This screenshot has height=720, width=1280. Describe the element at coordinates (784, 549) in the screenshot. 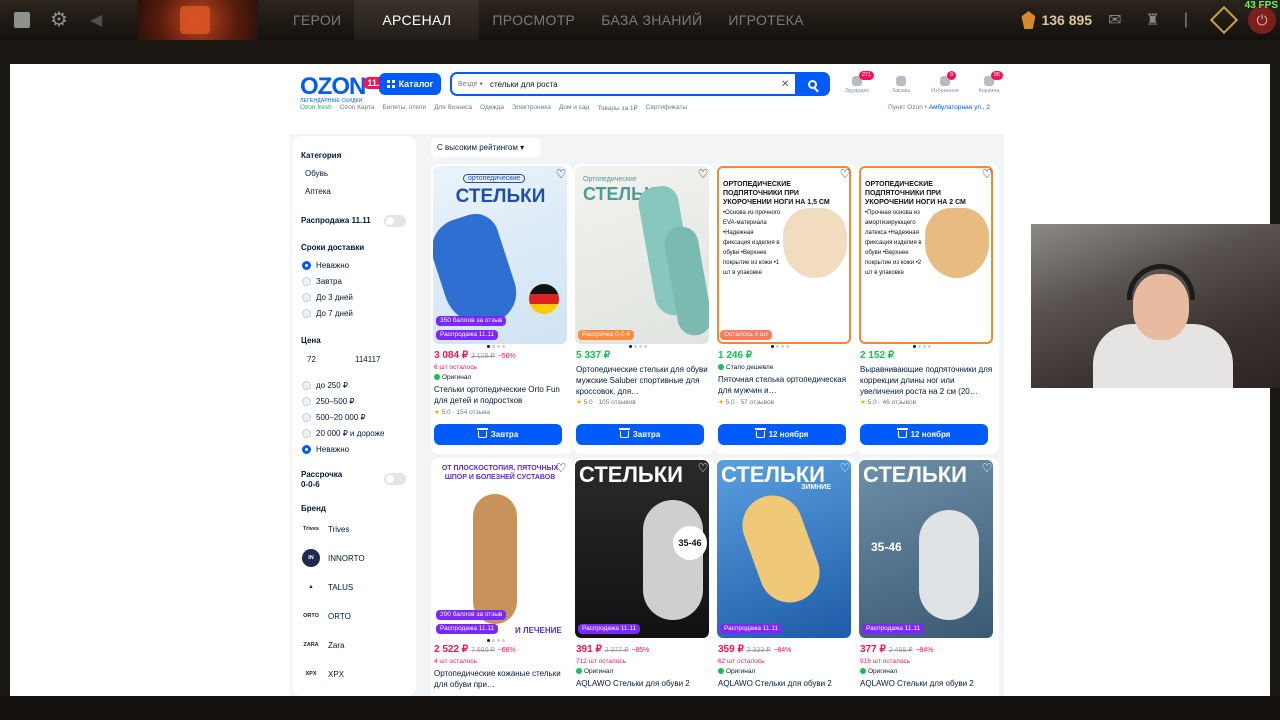

I see `product-image: СТЕЛЬКИ ЗИМНИЕ` at that location.